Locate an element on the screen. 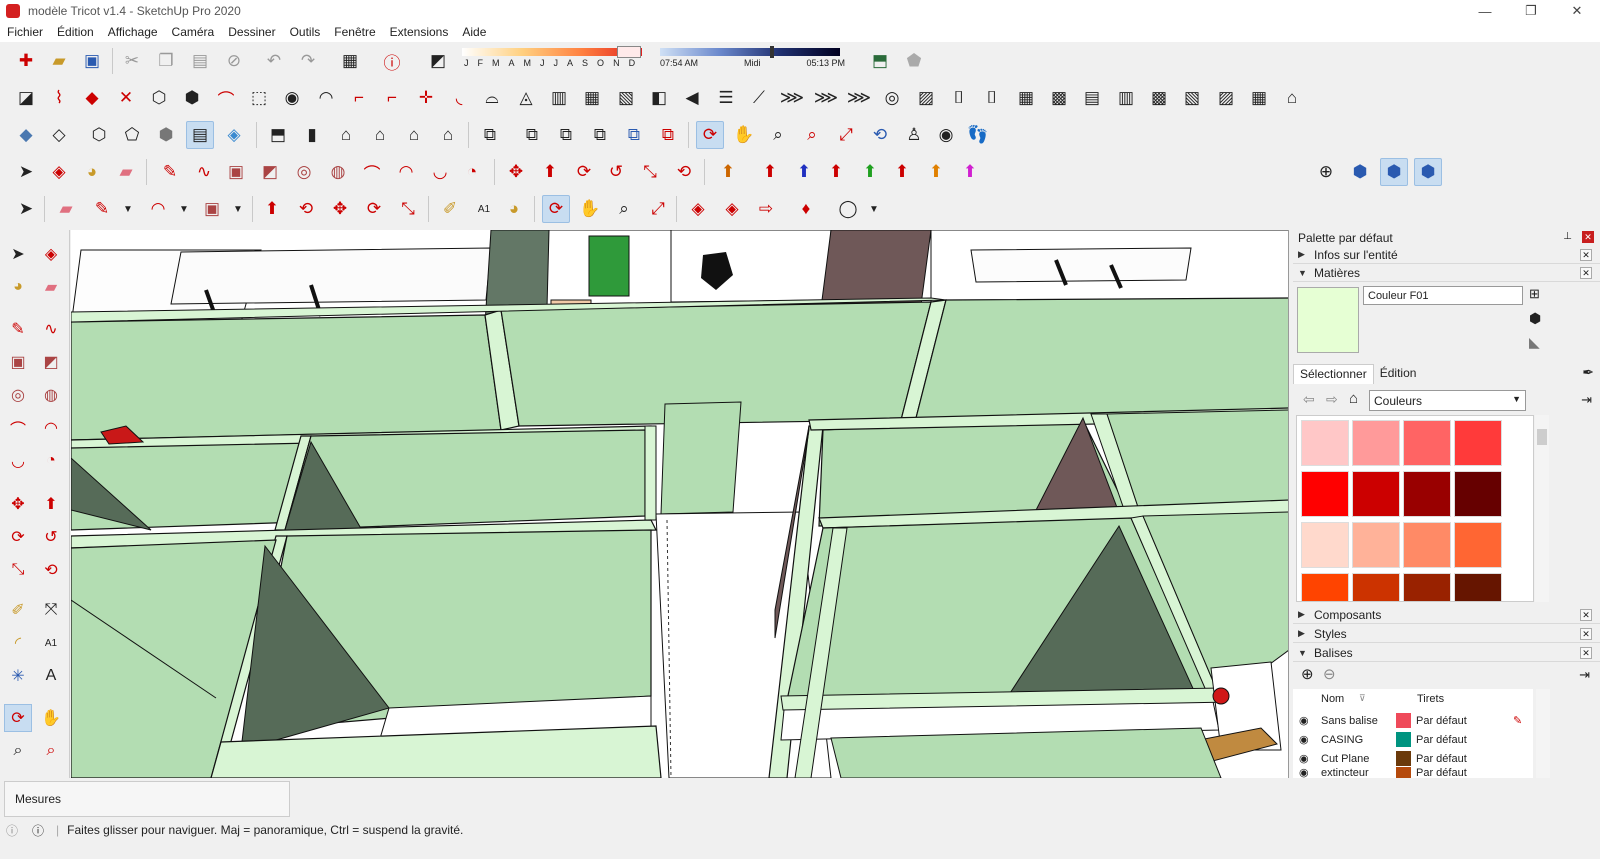 The width and height of the screenshot is (1600, 859). erase-selection-icon: ⊘ is located at coordinates (234, 61).